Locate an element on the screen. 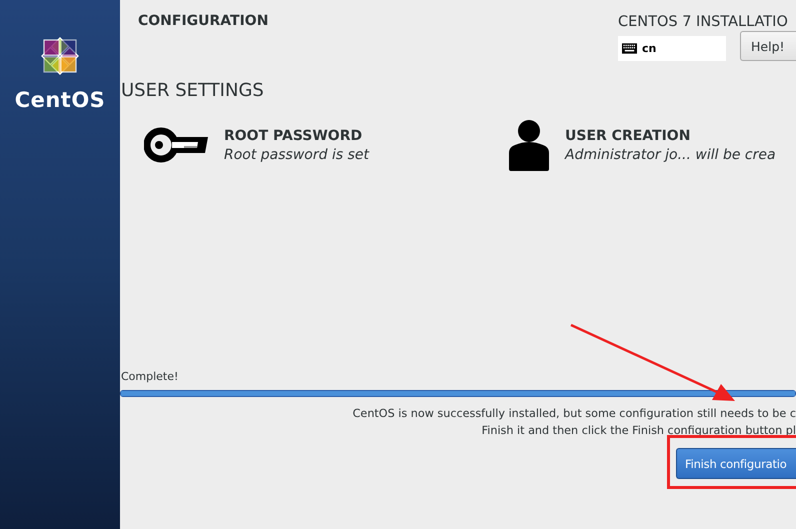  status-message: Finish it and then click the Finish configuration button pl is located at coordinates (639, 430).